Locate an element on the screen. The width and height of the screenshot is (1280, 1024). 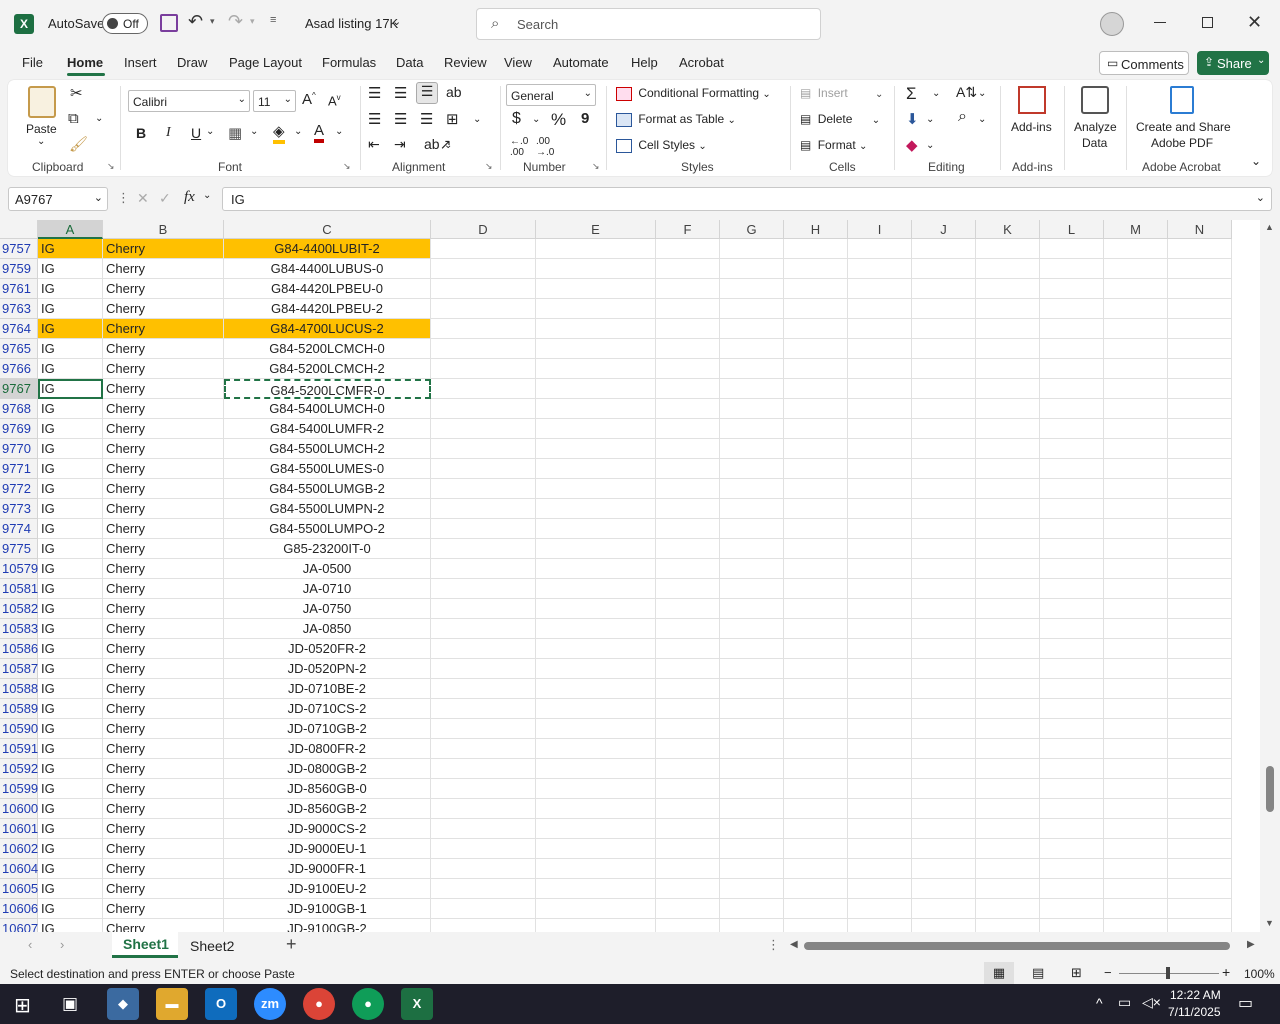
tab-automate: Automate is located at coordinates (581, 62).